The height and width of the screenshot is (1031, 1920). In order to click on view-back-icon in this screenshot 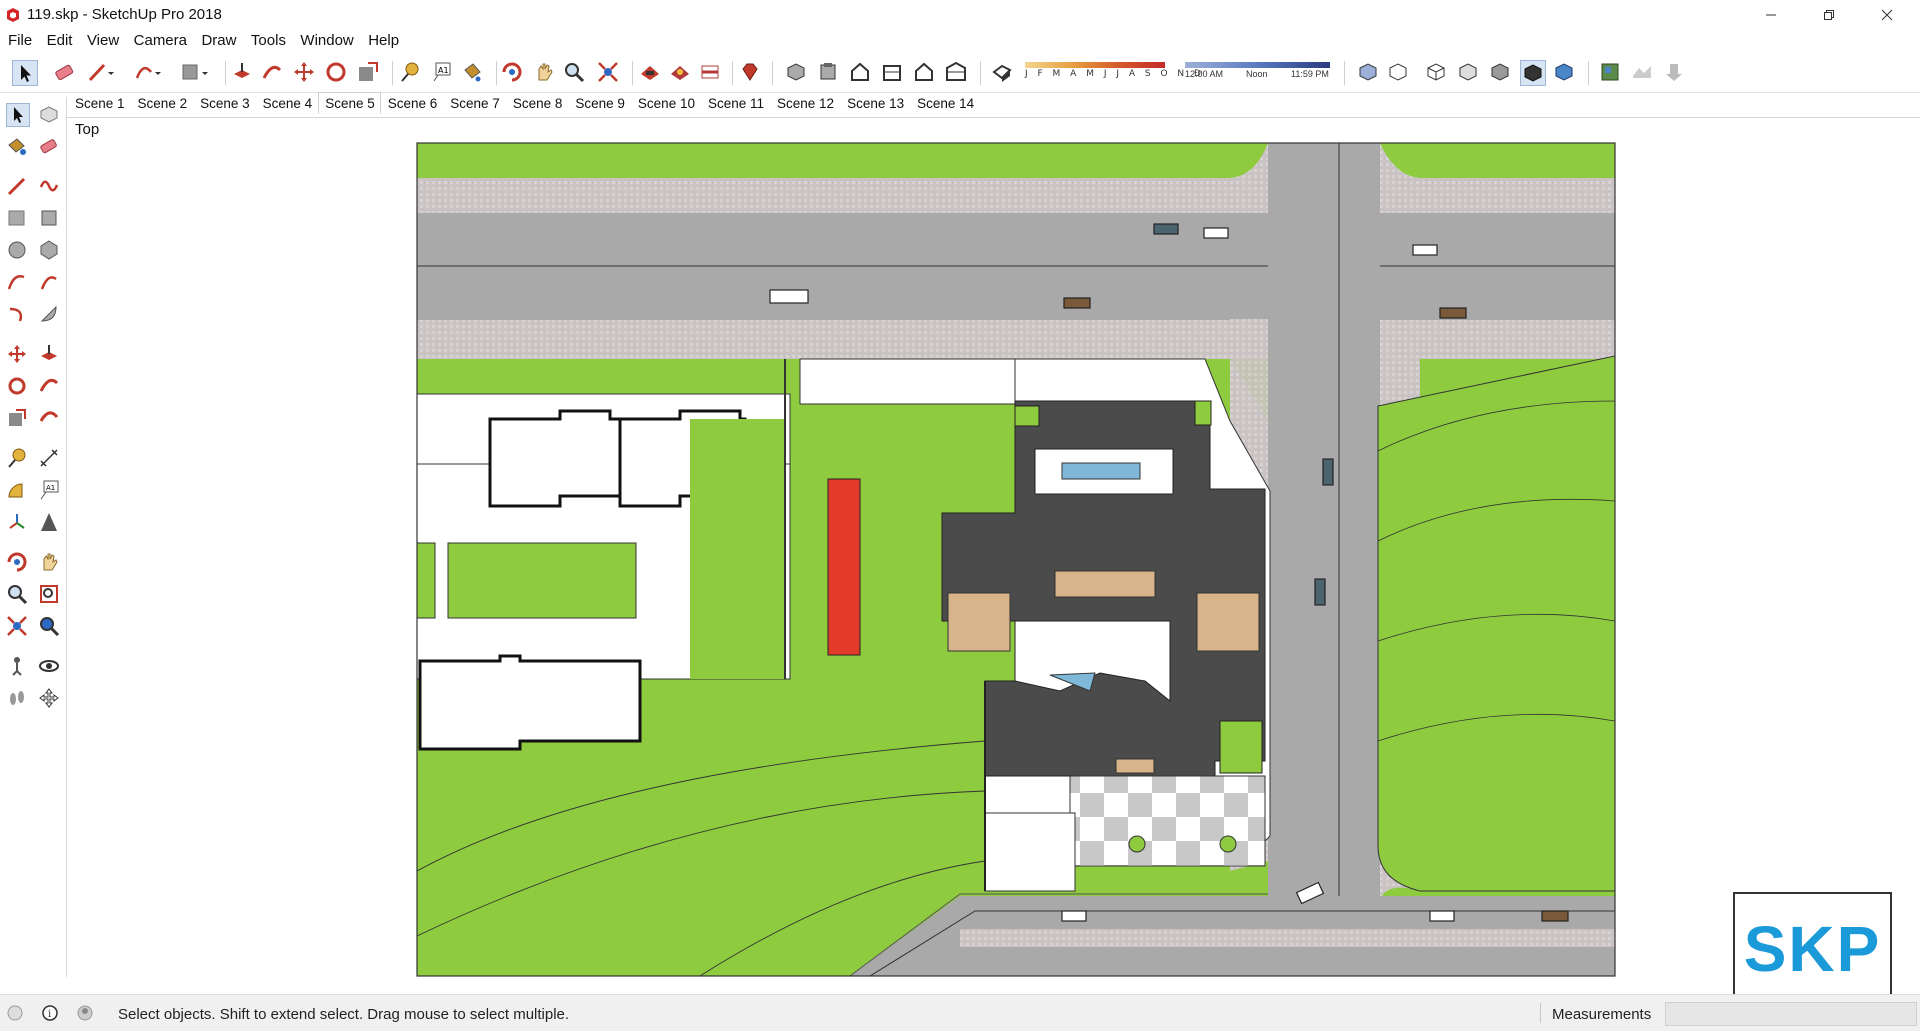, I will do `click(924, 72)`.